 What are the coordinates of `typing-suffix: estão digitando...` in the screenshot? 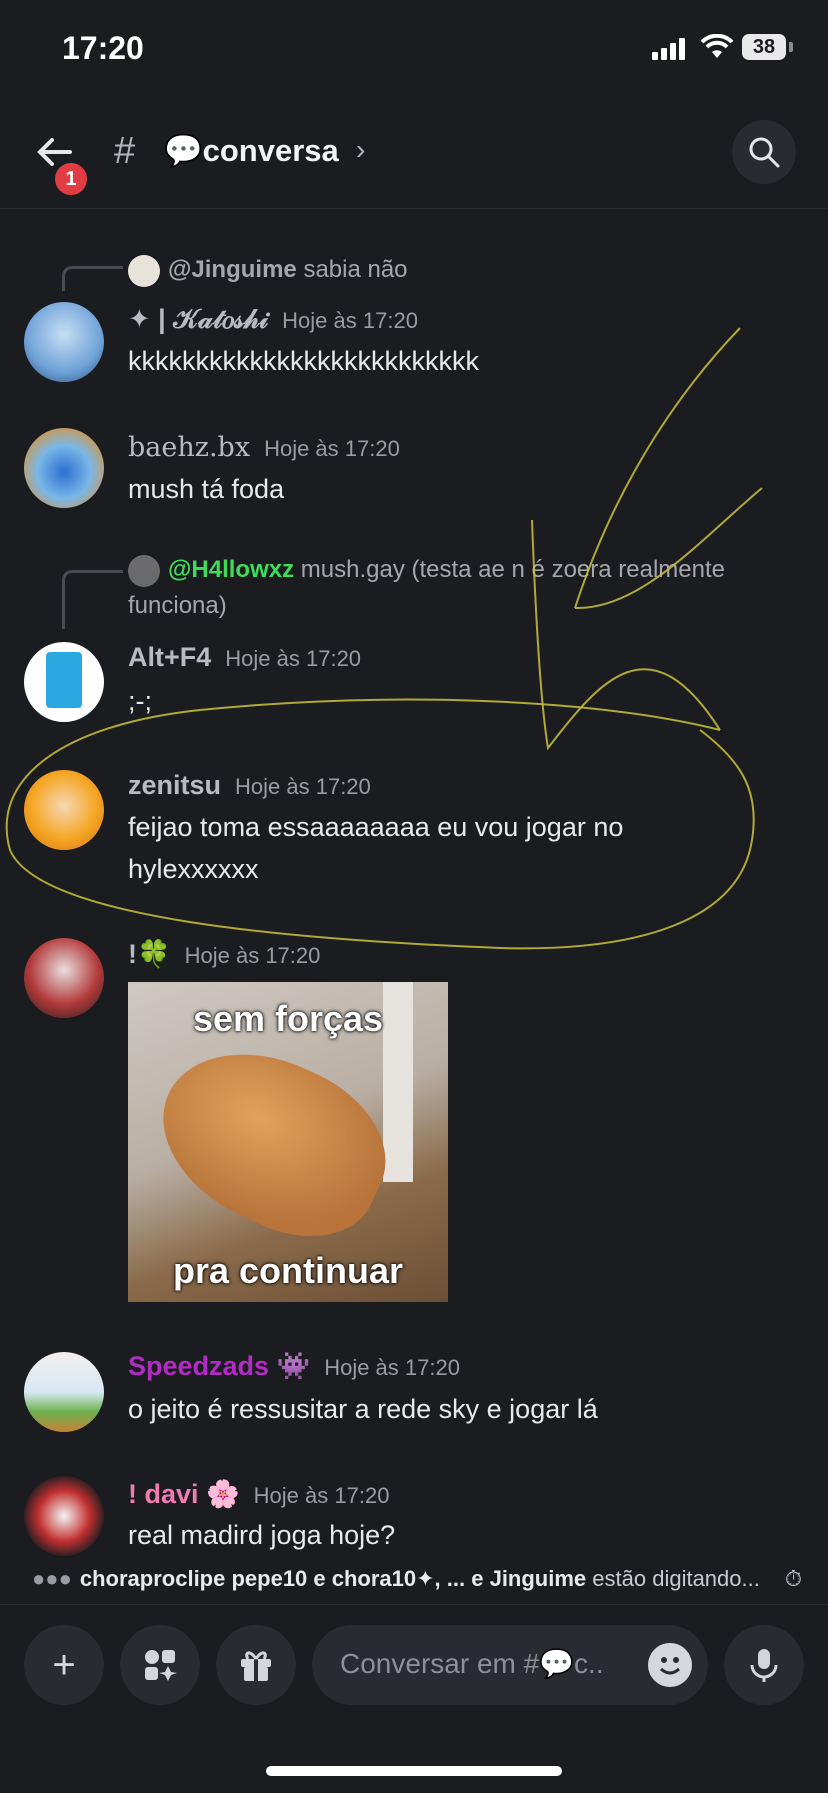 It's located at (676, 1578).